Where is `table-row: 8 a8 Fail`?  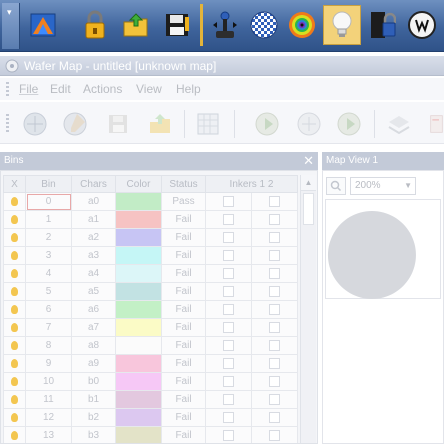
table-row: 8 a8 Fail is located at coordinates (151, 345).